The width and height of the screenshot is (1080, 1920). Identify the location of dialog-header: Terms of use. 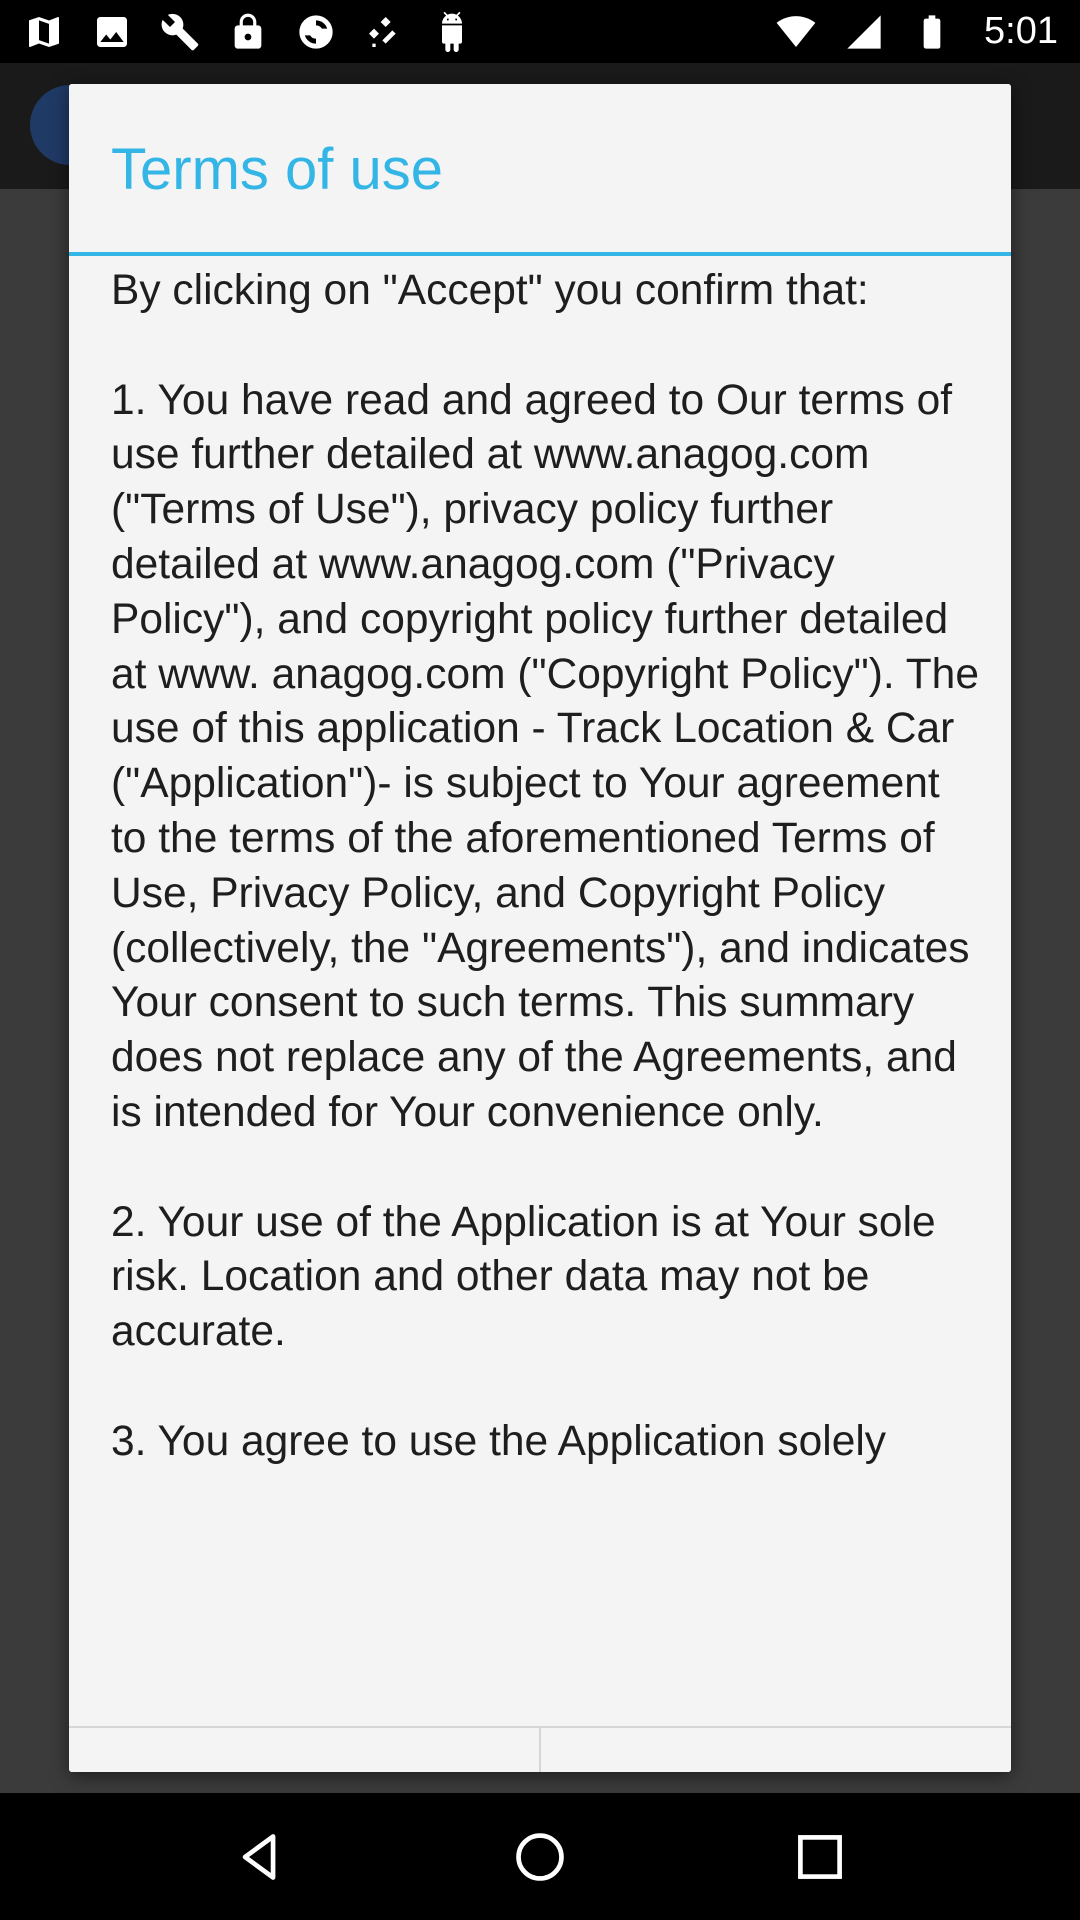
(540, 168).